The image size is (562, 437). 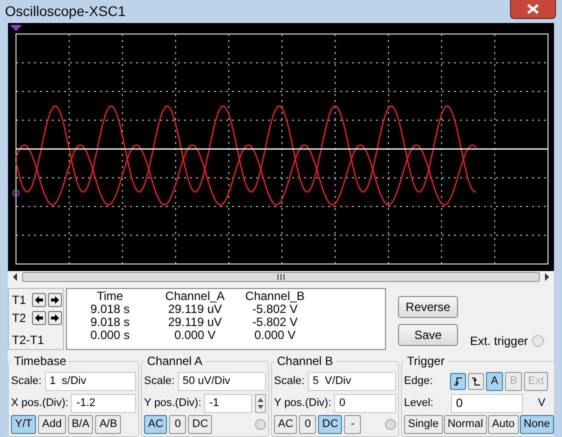 I want to click on toggle-button: A, so click(x=494, y=381).